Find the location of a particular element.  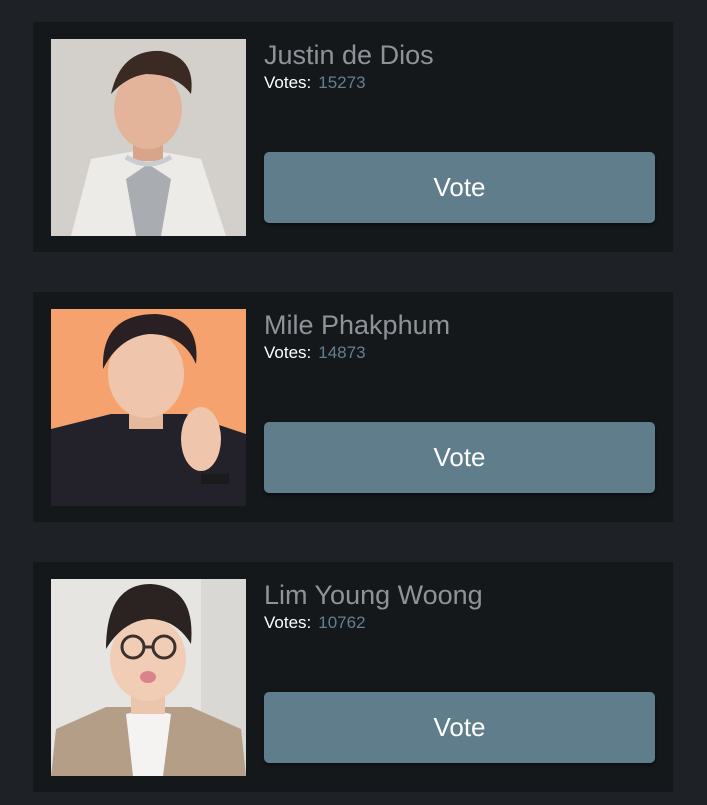

votes-row: Votes: 10762 is located at coordinates (315, 623).